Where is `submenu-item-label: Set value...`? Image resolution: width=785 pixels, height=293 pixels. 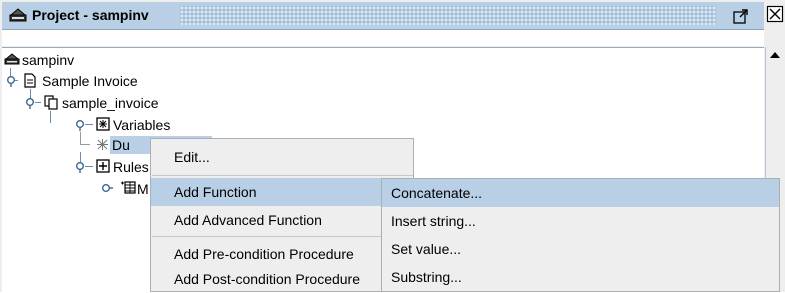
submenu-item-label: Set value... is located at coordinates (426, 249).